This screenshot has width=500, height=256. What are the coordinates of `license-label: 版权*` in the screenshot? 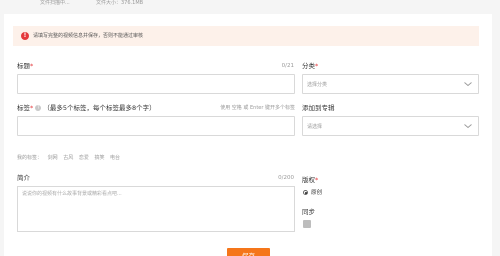 It's located at (310, 180).